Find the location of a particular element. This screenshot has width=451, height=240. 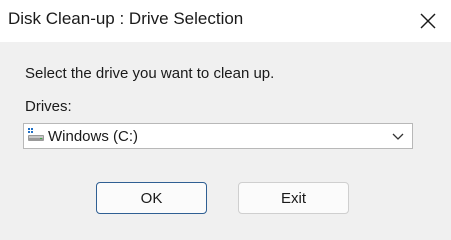

close-button is located at coordinates (428, 21).